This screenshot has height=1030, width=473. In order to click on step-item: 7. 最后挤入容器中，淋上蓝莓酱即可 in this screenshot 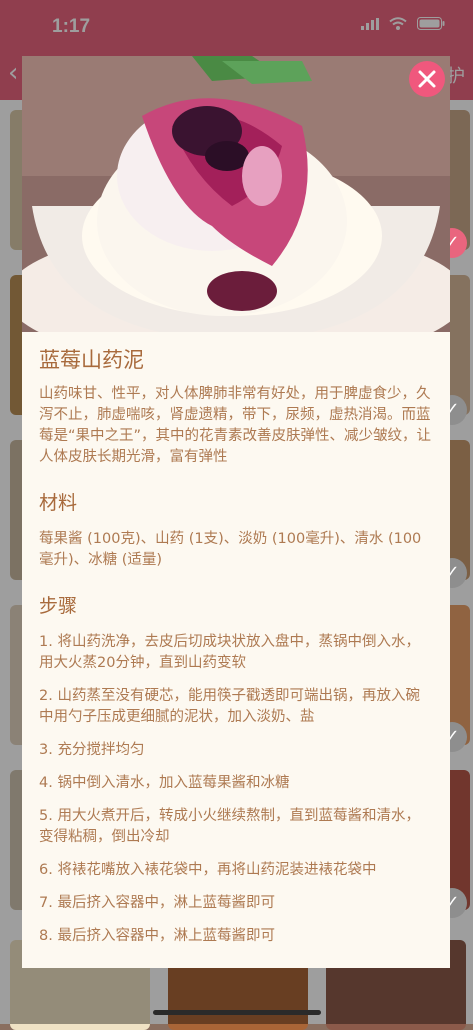, I will do `click(157, 903)`.